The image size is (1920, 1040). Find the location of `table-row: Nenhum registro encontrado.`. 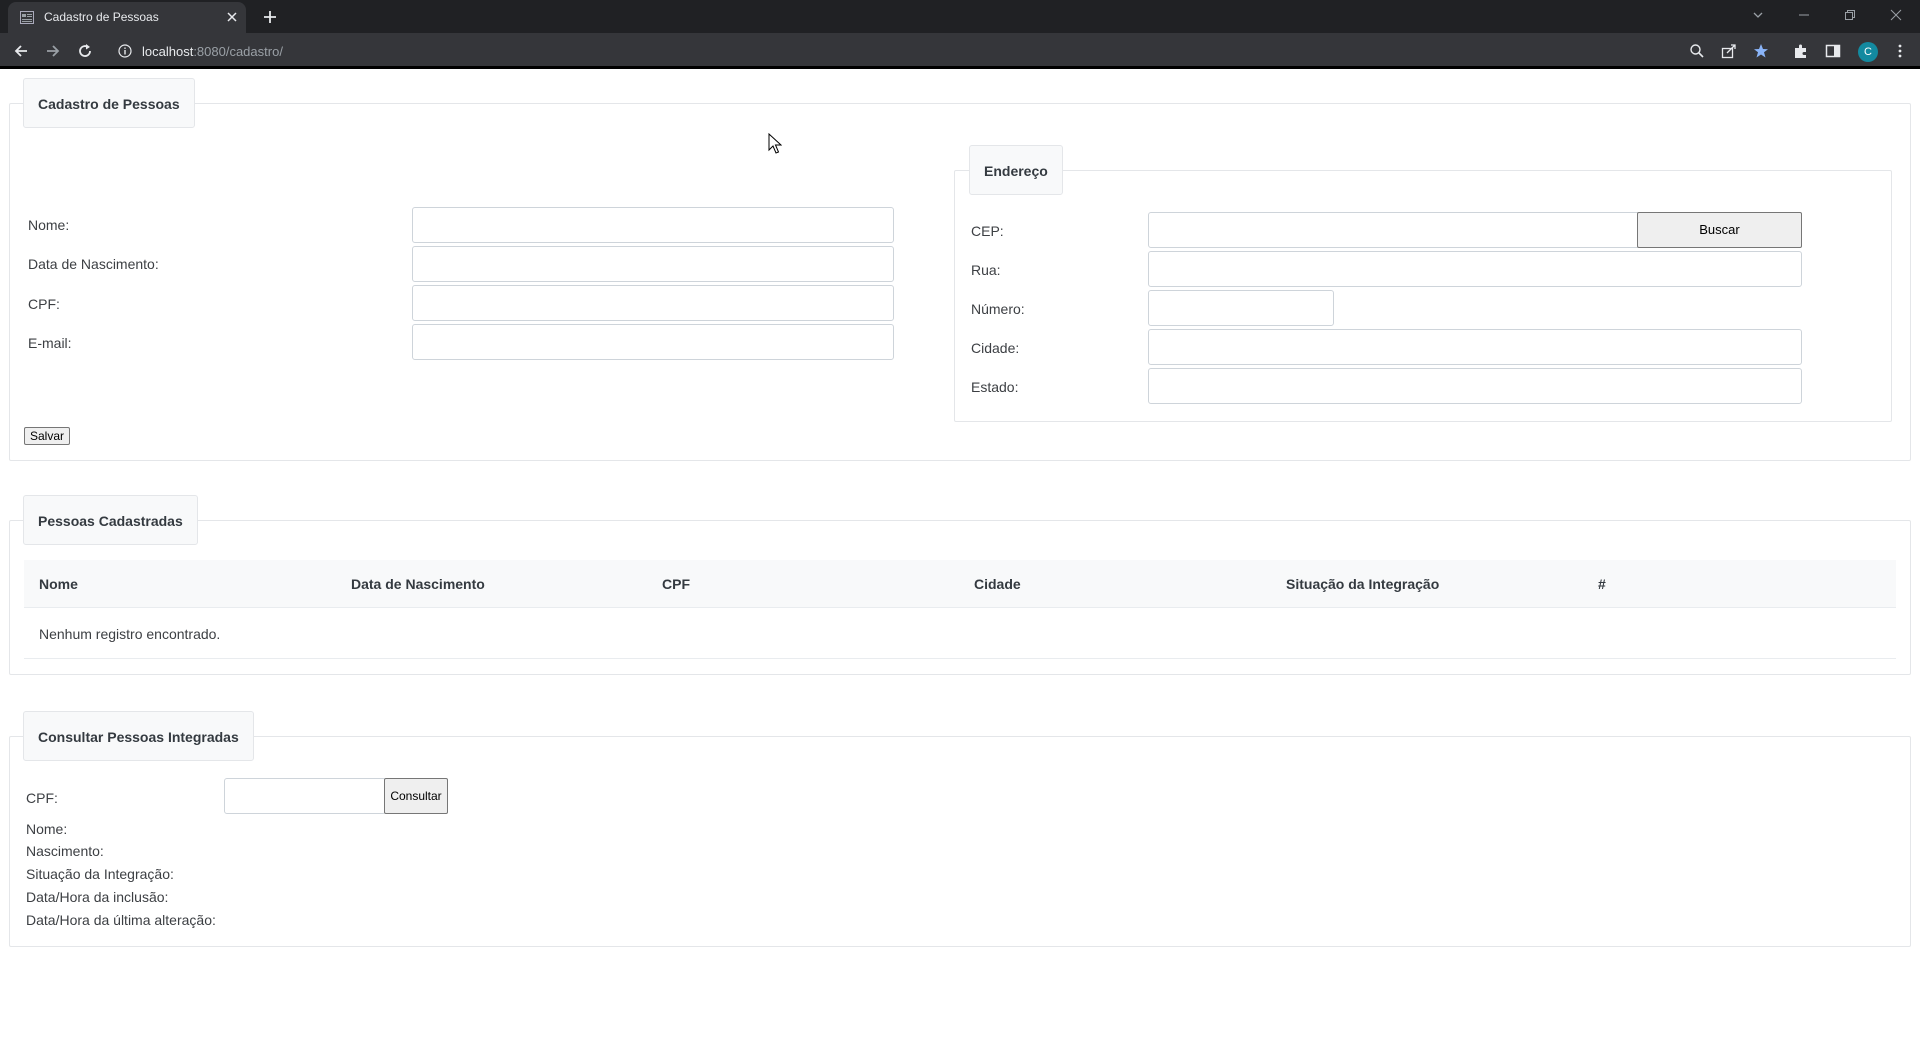

table-row: Nenhum registro encontrado. is located at coordinates (960, 634).